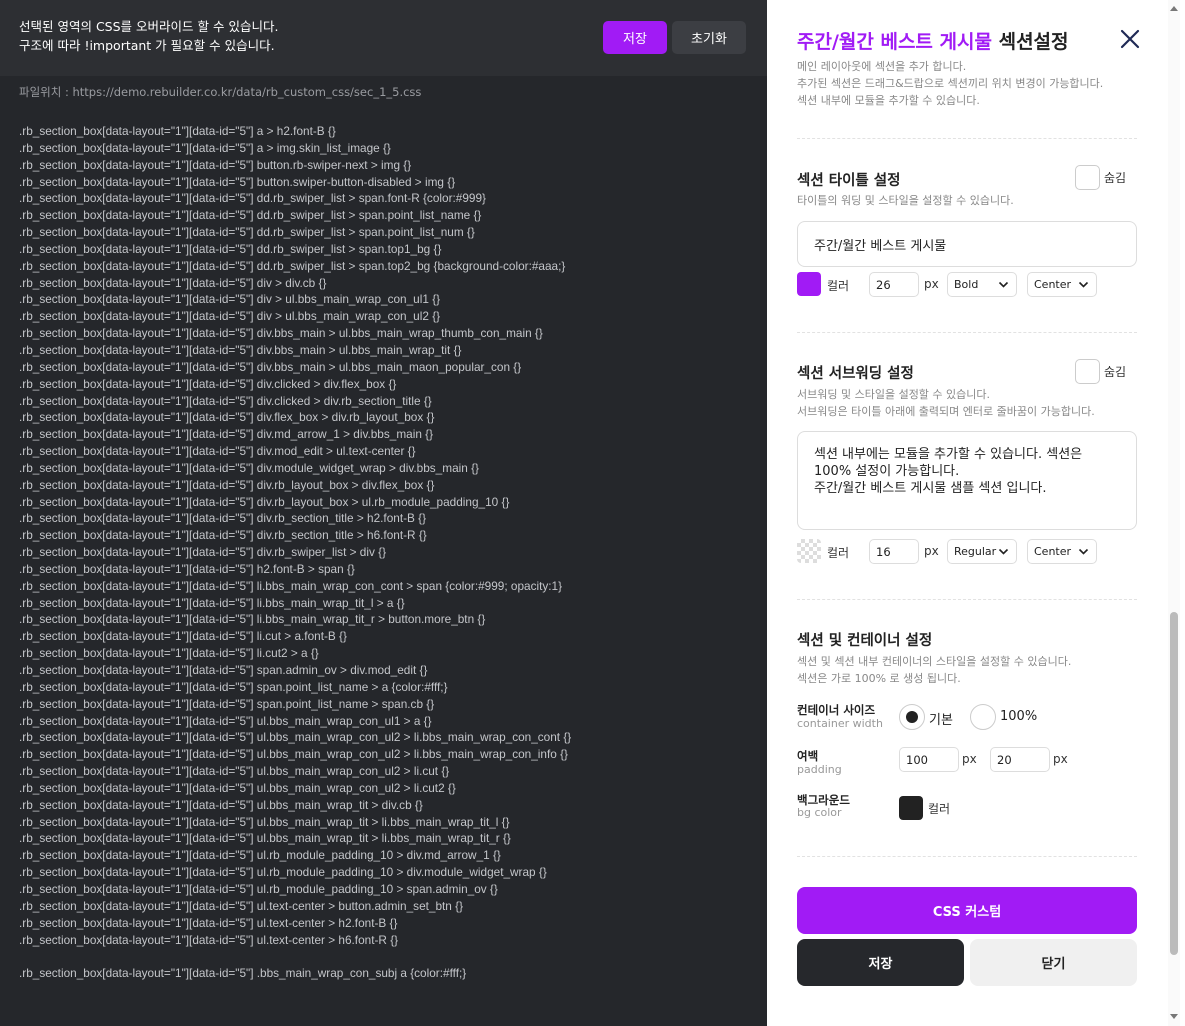 The image size is (1185, 1026). I want to click on padding-unit-2: px, so click(1060, 759).